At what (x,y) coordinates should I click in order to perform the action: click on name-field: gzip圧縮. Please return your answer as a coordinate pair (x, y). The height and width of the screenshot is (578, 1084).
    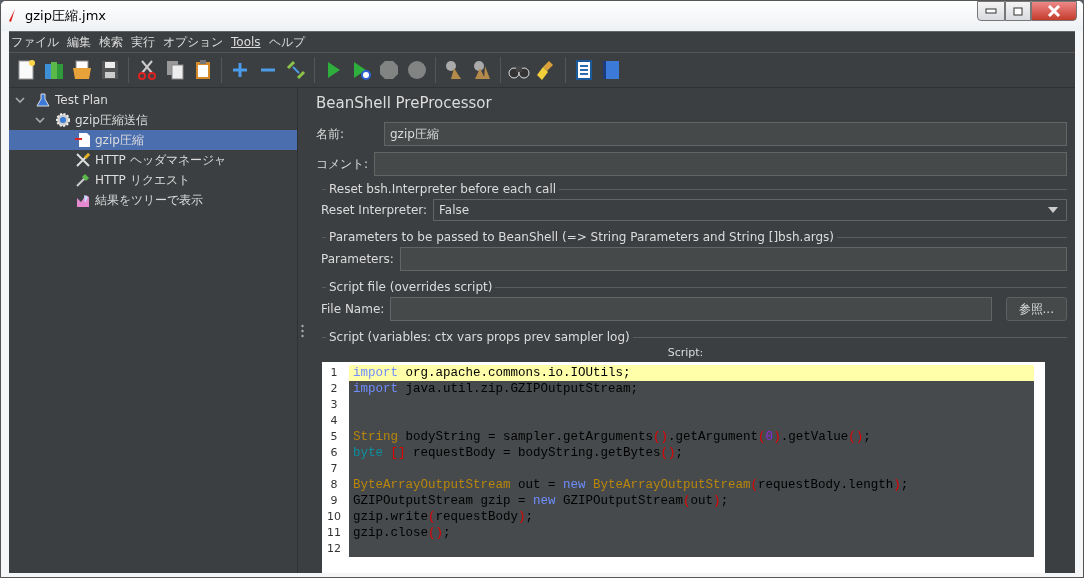
    Looking at the image, I should click on (725, 134).